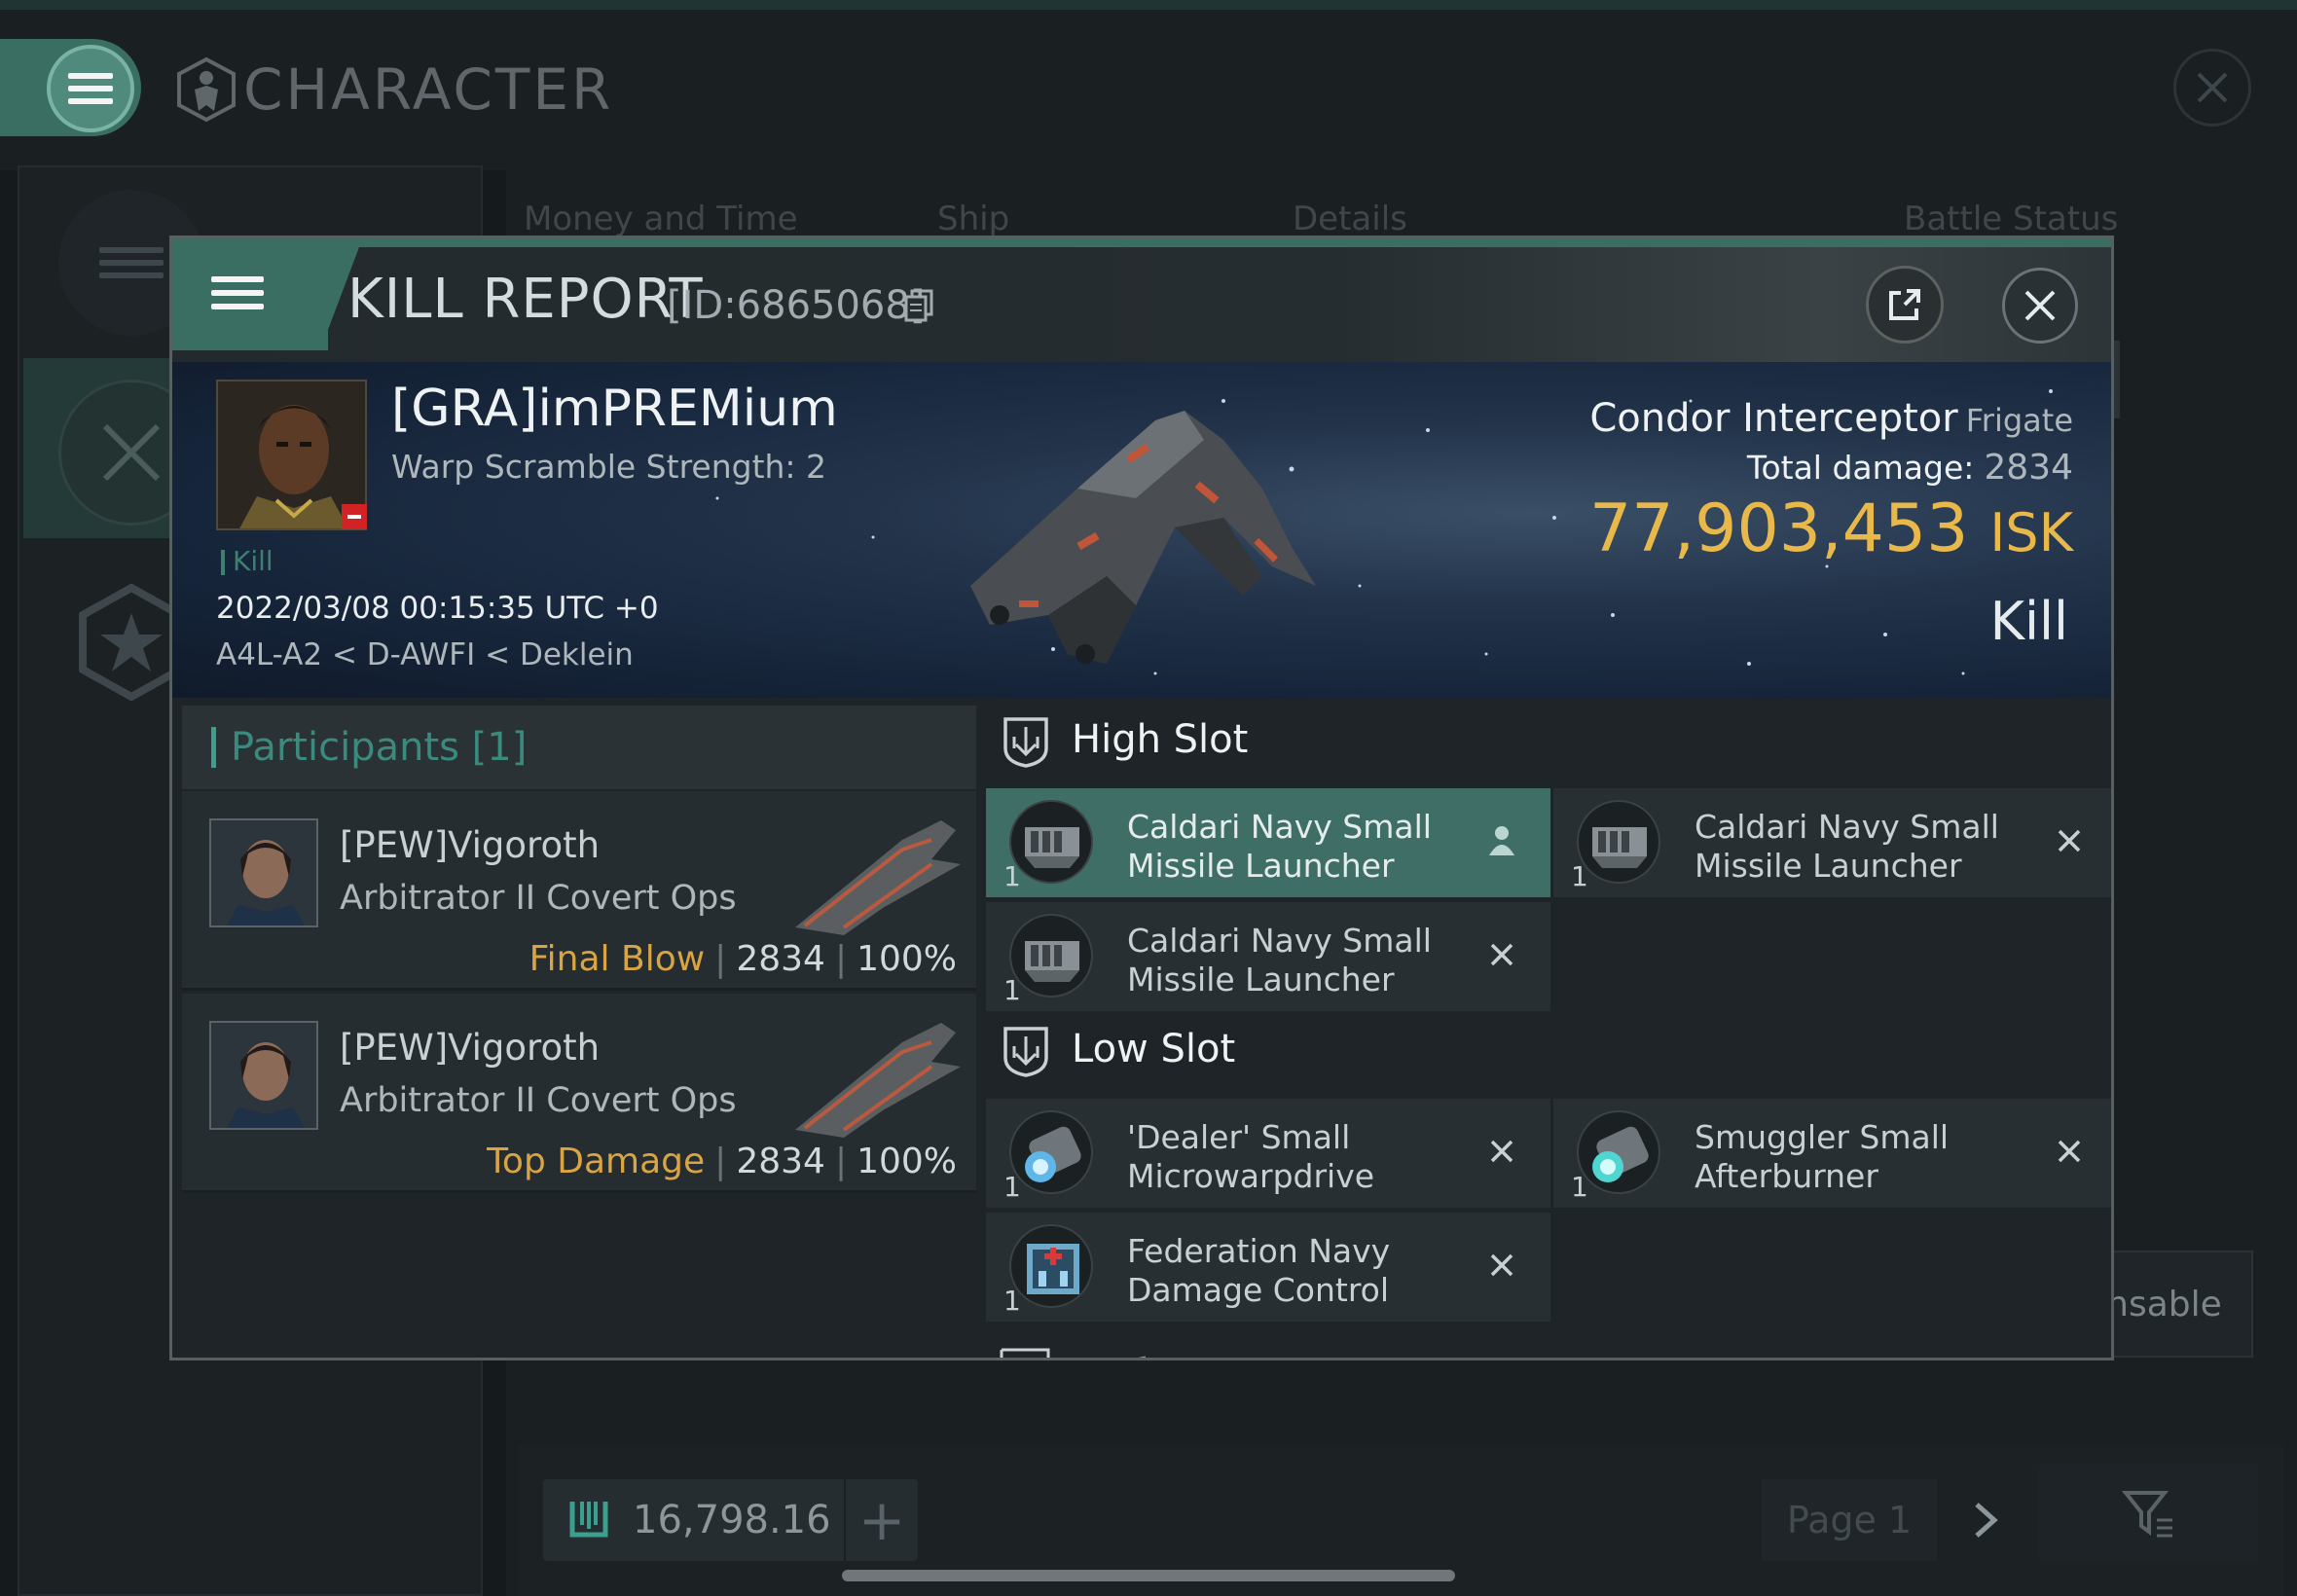  I want to click on participant-tag: Top Damage, so click(596, 1161).